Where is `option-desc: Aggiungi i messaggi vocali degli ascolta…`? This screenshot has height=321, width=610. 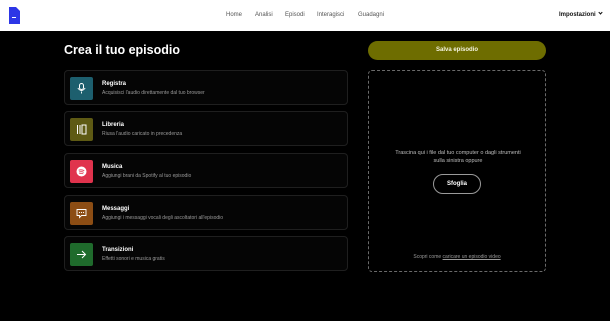 option-desc: Aggiungi i messaggi vocali degli ascolta… is located at coordinates (163, 218).